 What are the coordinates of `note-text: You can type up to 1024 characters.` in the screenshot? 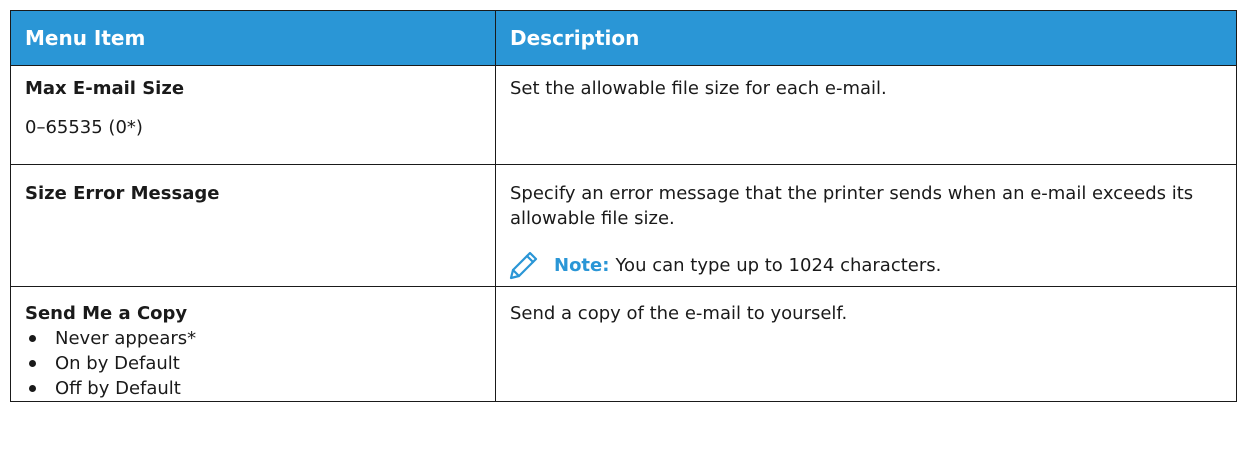 It's located at (778, 265).